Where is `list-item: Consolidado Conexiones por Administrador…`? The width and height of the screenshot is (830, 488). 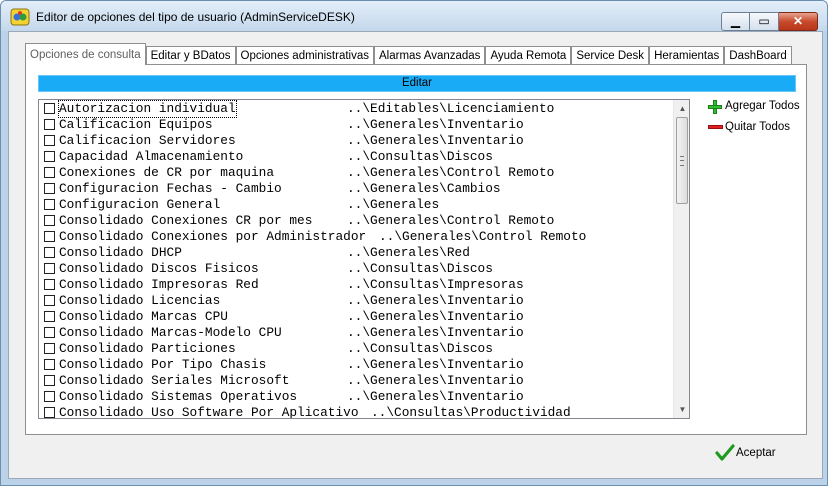
list-item: Consolidado Conexiones por Administrador… is located at coordinates (354, 237).